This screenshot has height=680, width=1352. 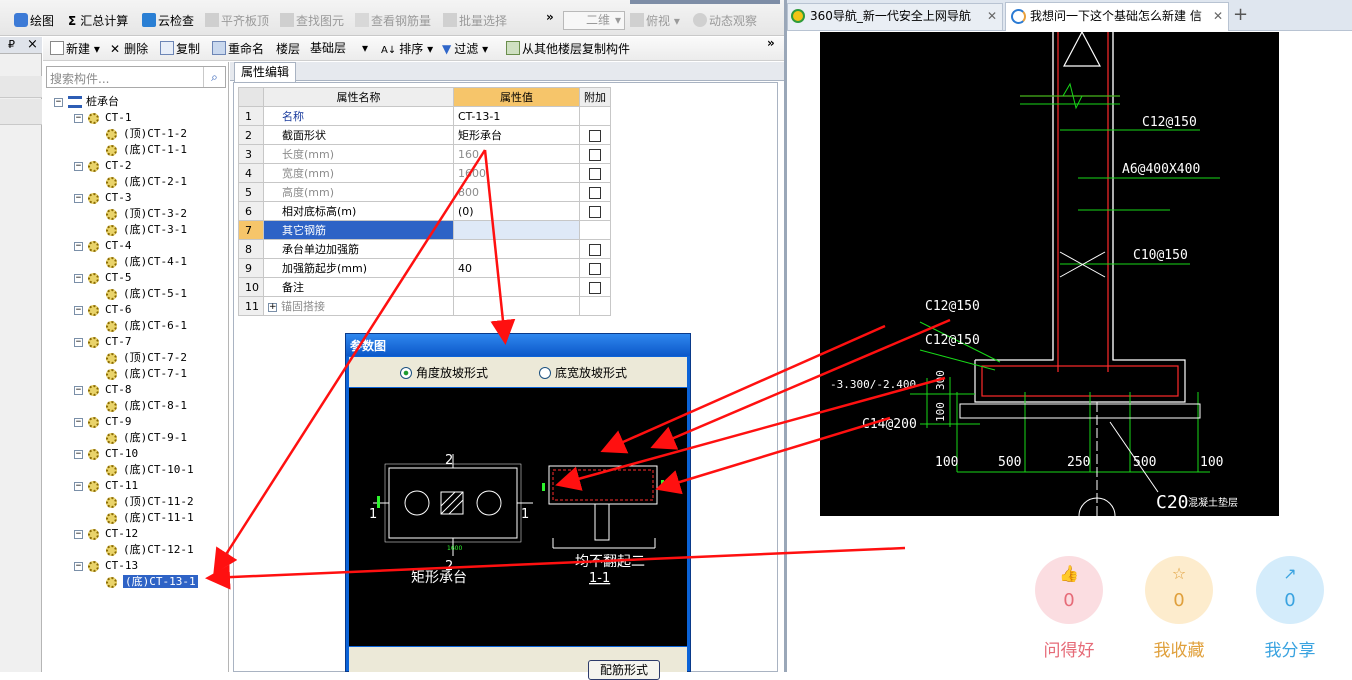 What do you see at coordinates (594, 20) in the screenshot?
I see `view-mode-select: 二维 ▾` at bounding box center [594, 20].